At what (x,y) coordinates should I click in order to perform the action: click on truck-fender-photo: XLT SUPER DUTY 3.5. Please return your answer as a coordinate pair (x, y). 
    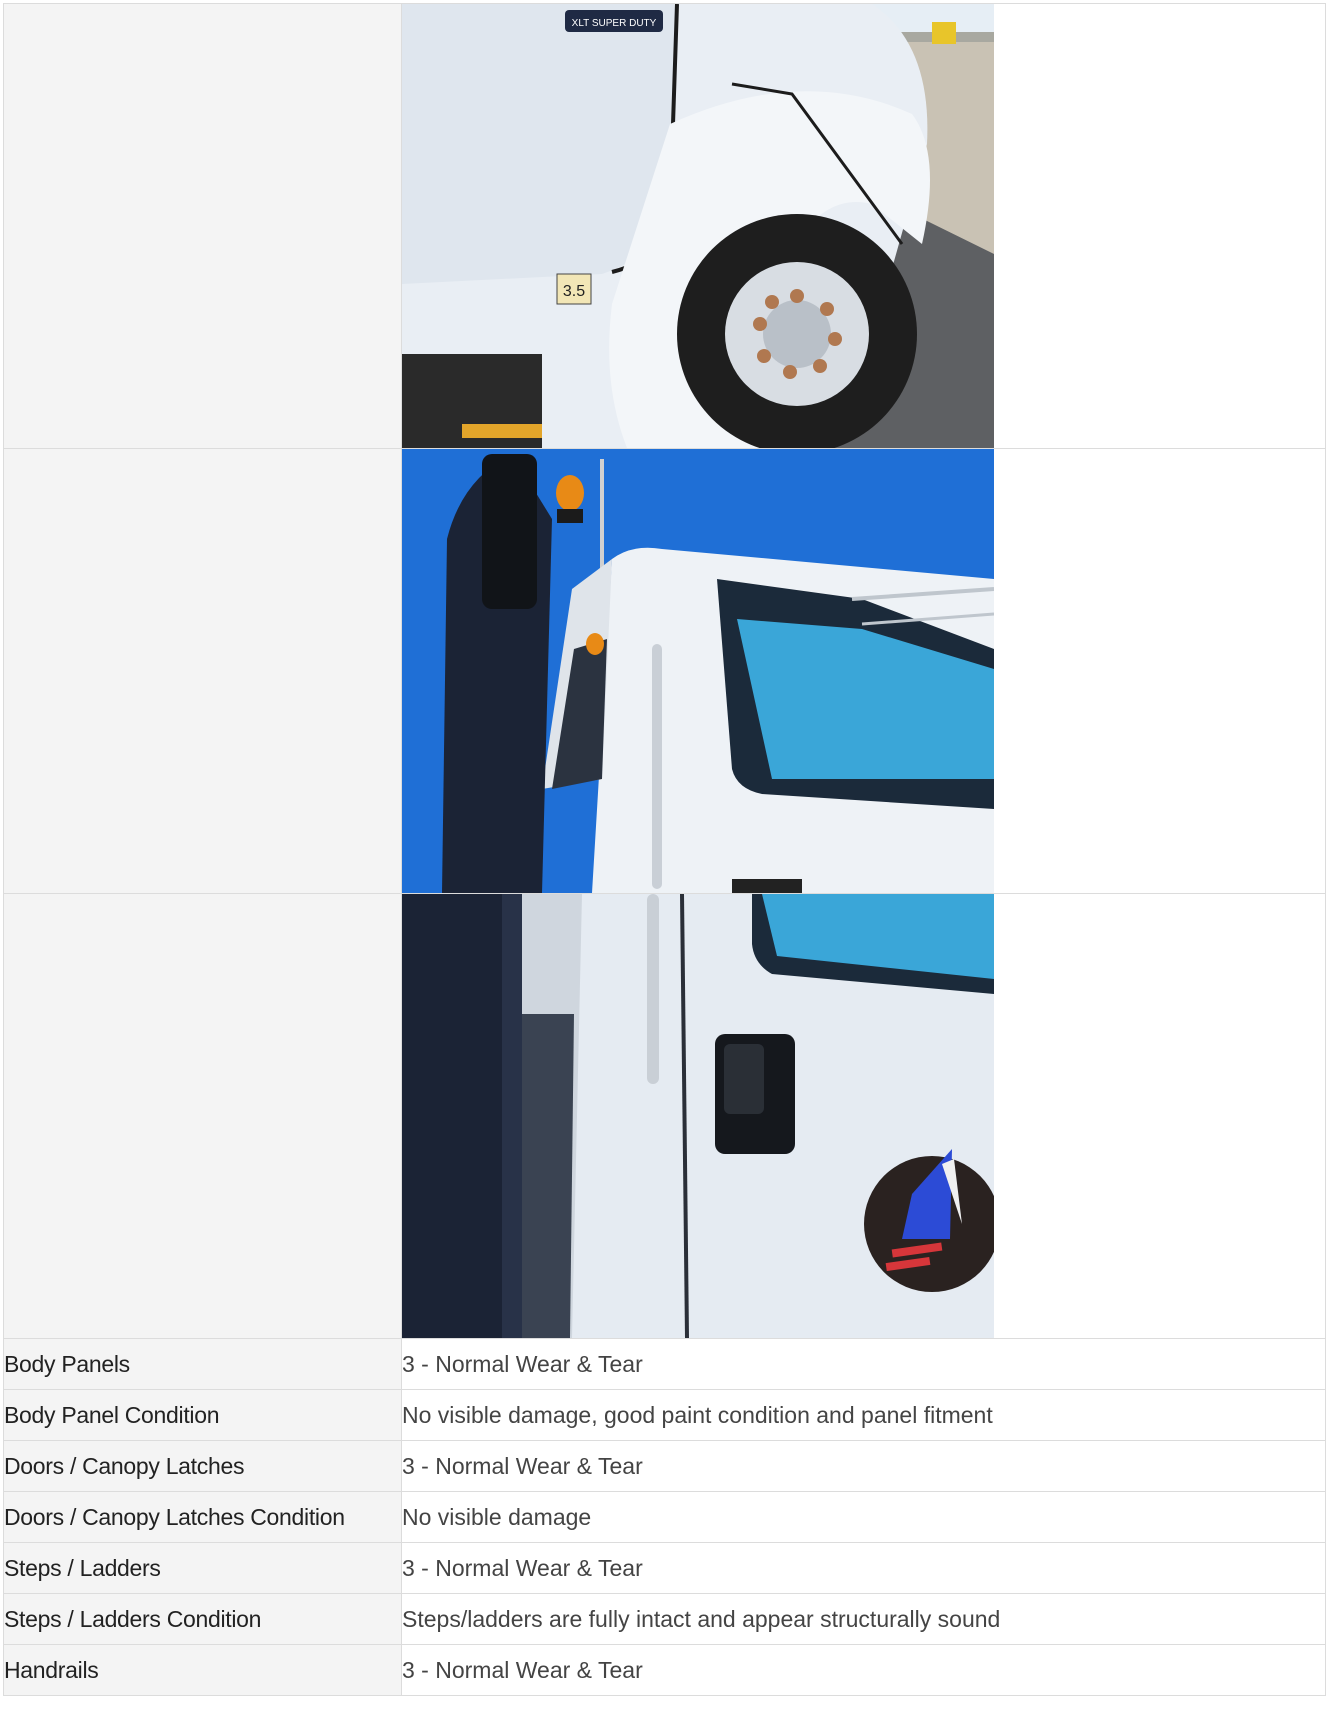
    Looking at the image, I should click on (698, 226).